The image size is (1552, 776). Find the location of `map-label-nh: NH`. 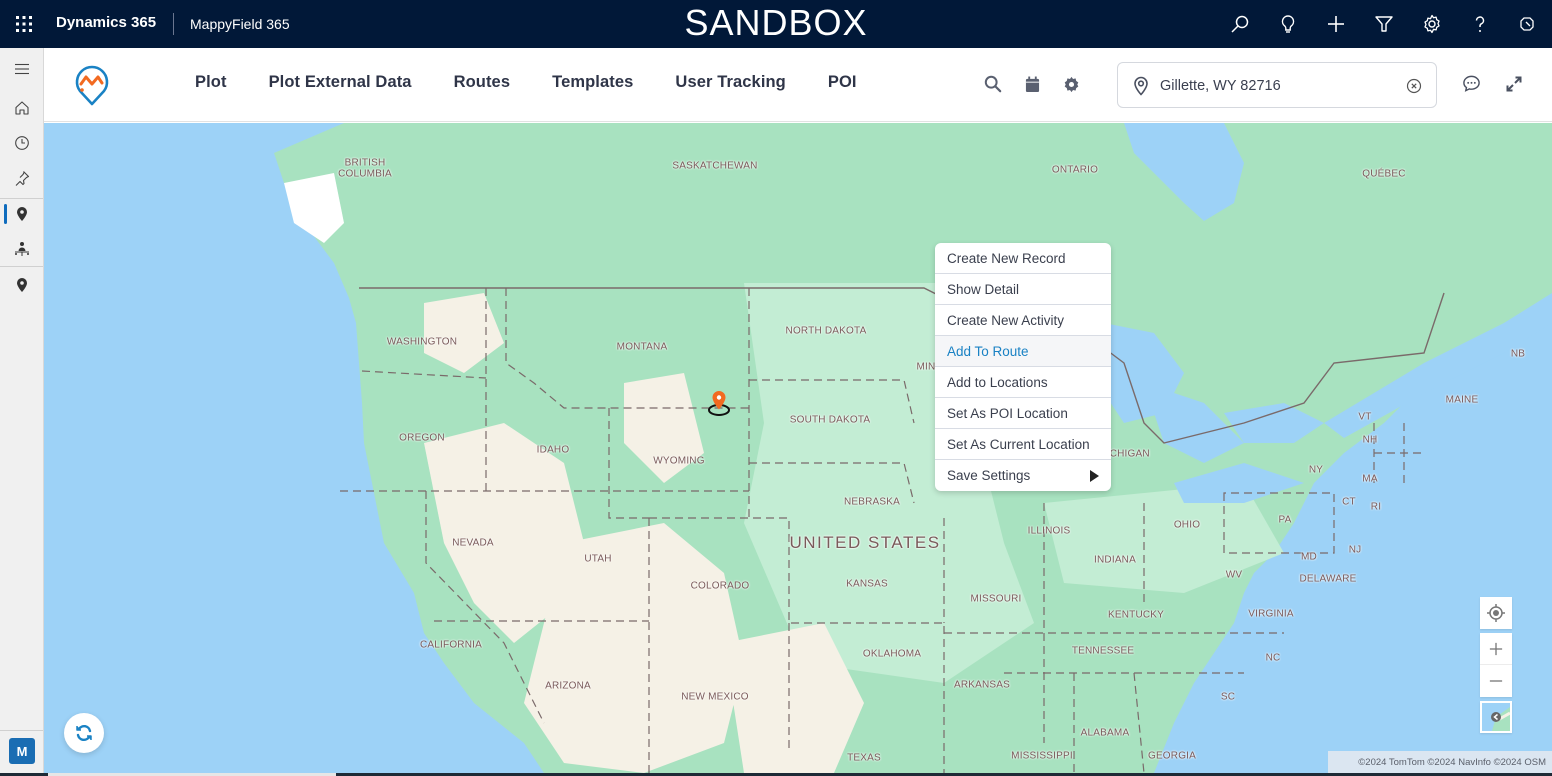

map-label-nh: NH is located at coordinates (1370, 440).